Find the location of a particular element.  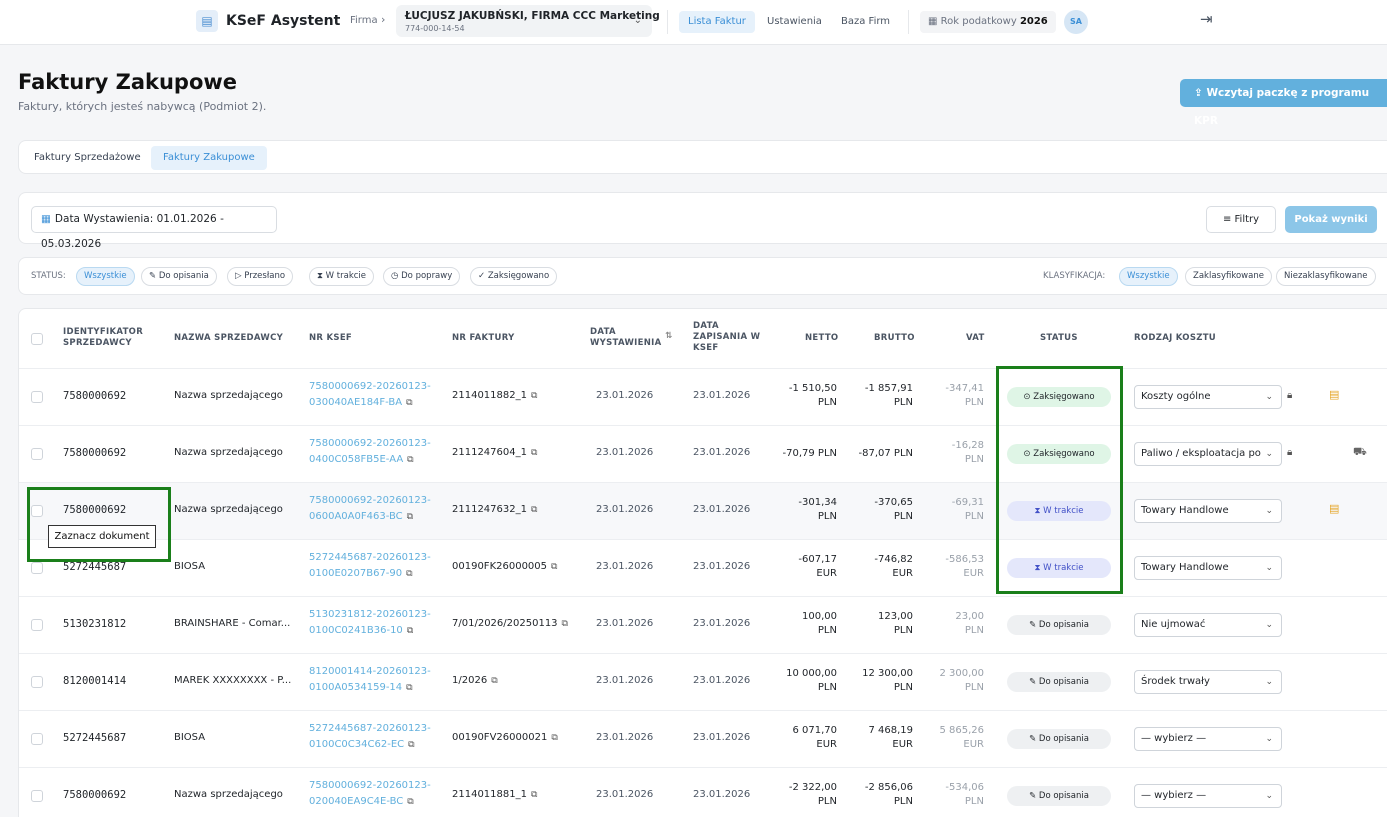

header-nr-faktury: NR FAKTURY is located at coordinates (483, 338).